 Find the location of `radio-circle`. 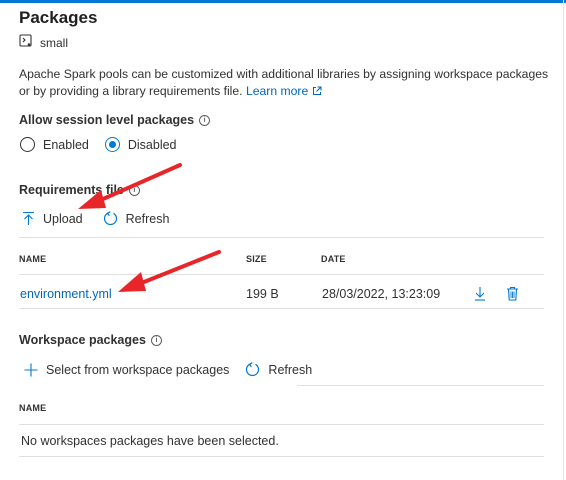

radio-circle is located at coordinates (27, 144).